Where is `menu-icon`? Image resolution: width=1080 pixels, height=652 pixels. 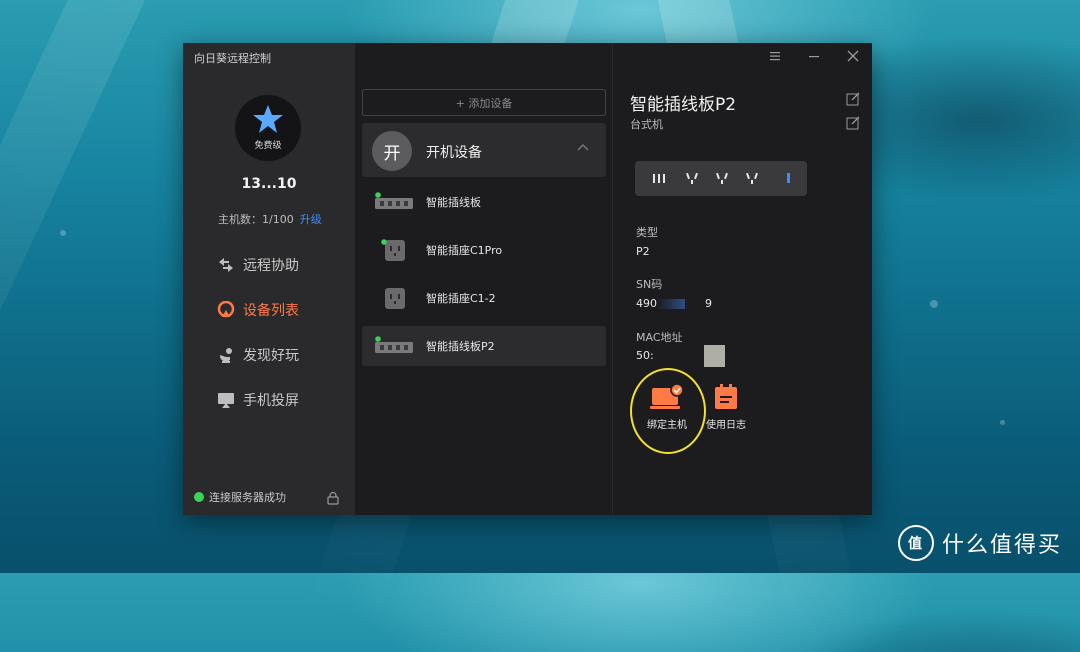
menu-icon is located at coordinates (775, 56).